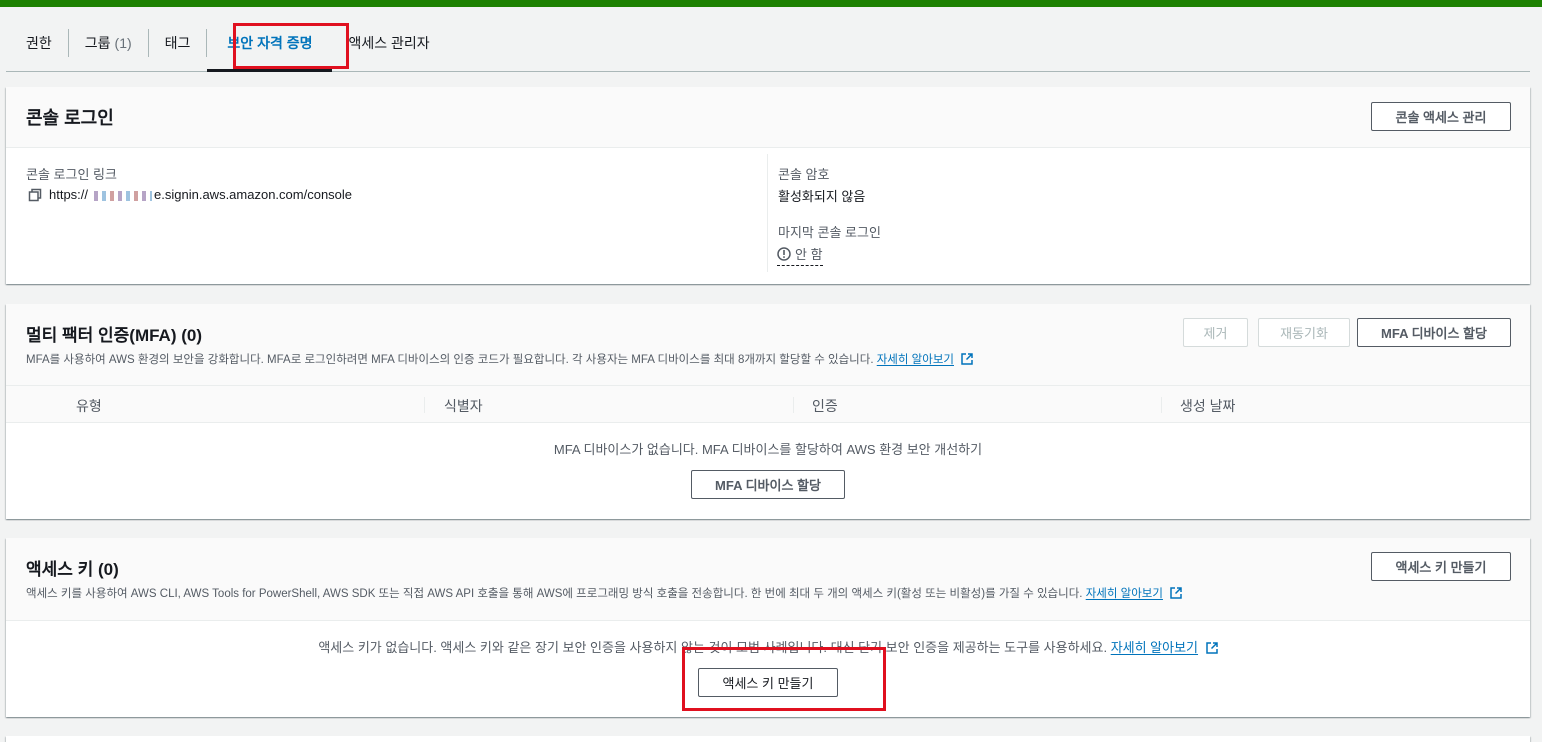 The image size is (1542, 742). I want to click on tab-groups: 그룹 (1), so click(108, 46).